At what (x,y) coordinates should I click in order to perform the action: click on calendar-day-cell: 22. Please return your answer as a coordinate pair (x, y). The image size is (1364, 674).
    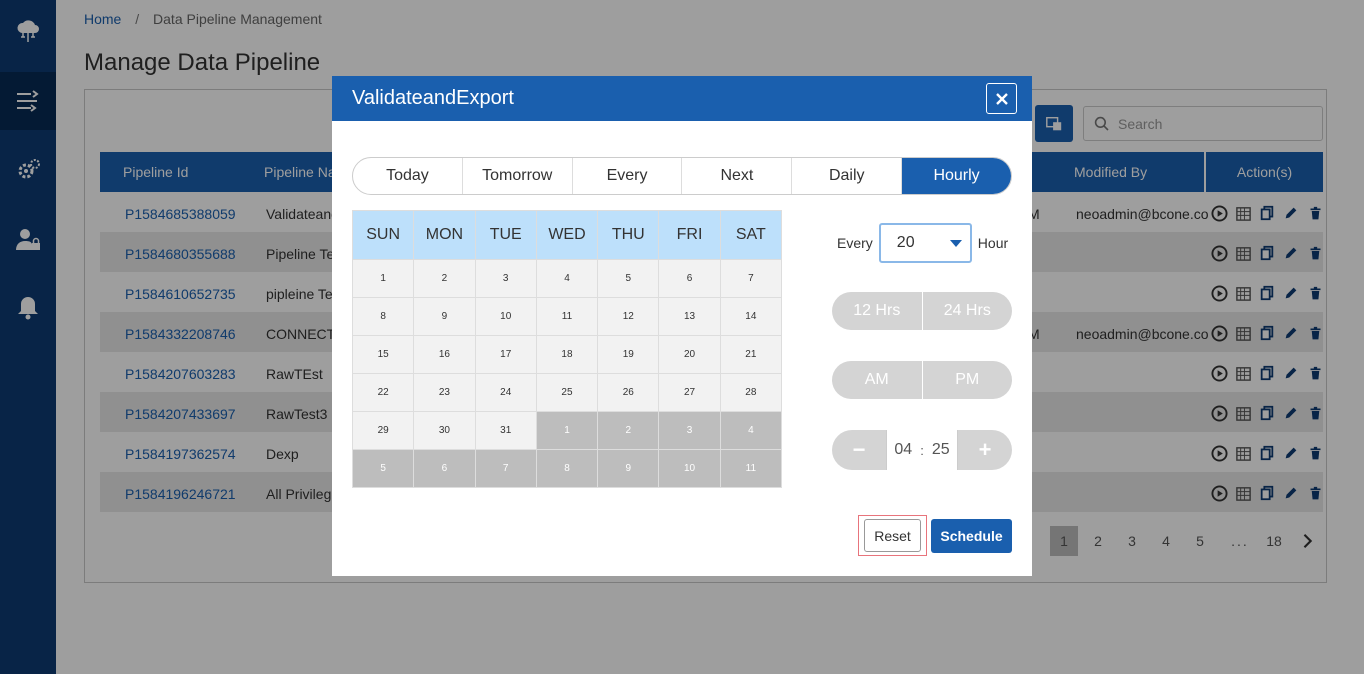
    Looking at the image, I should click on (383, 392).